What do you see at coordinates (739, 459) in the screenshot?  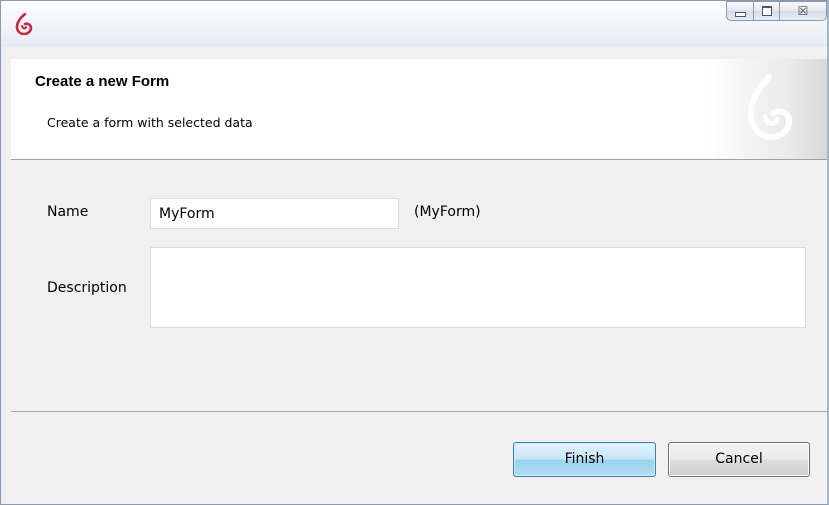 I see `cancel-button: Cancel` at bounding box center [739, 459].